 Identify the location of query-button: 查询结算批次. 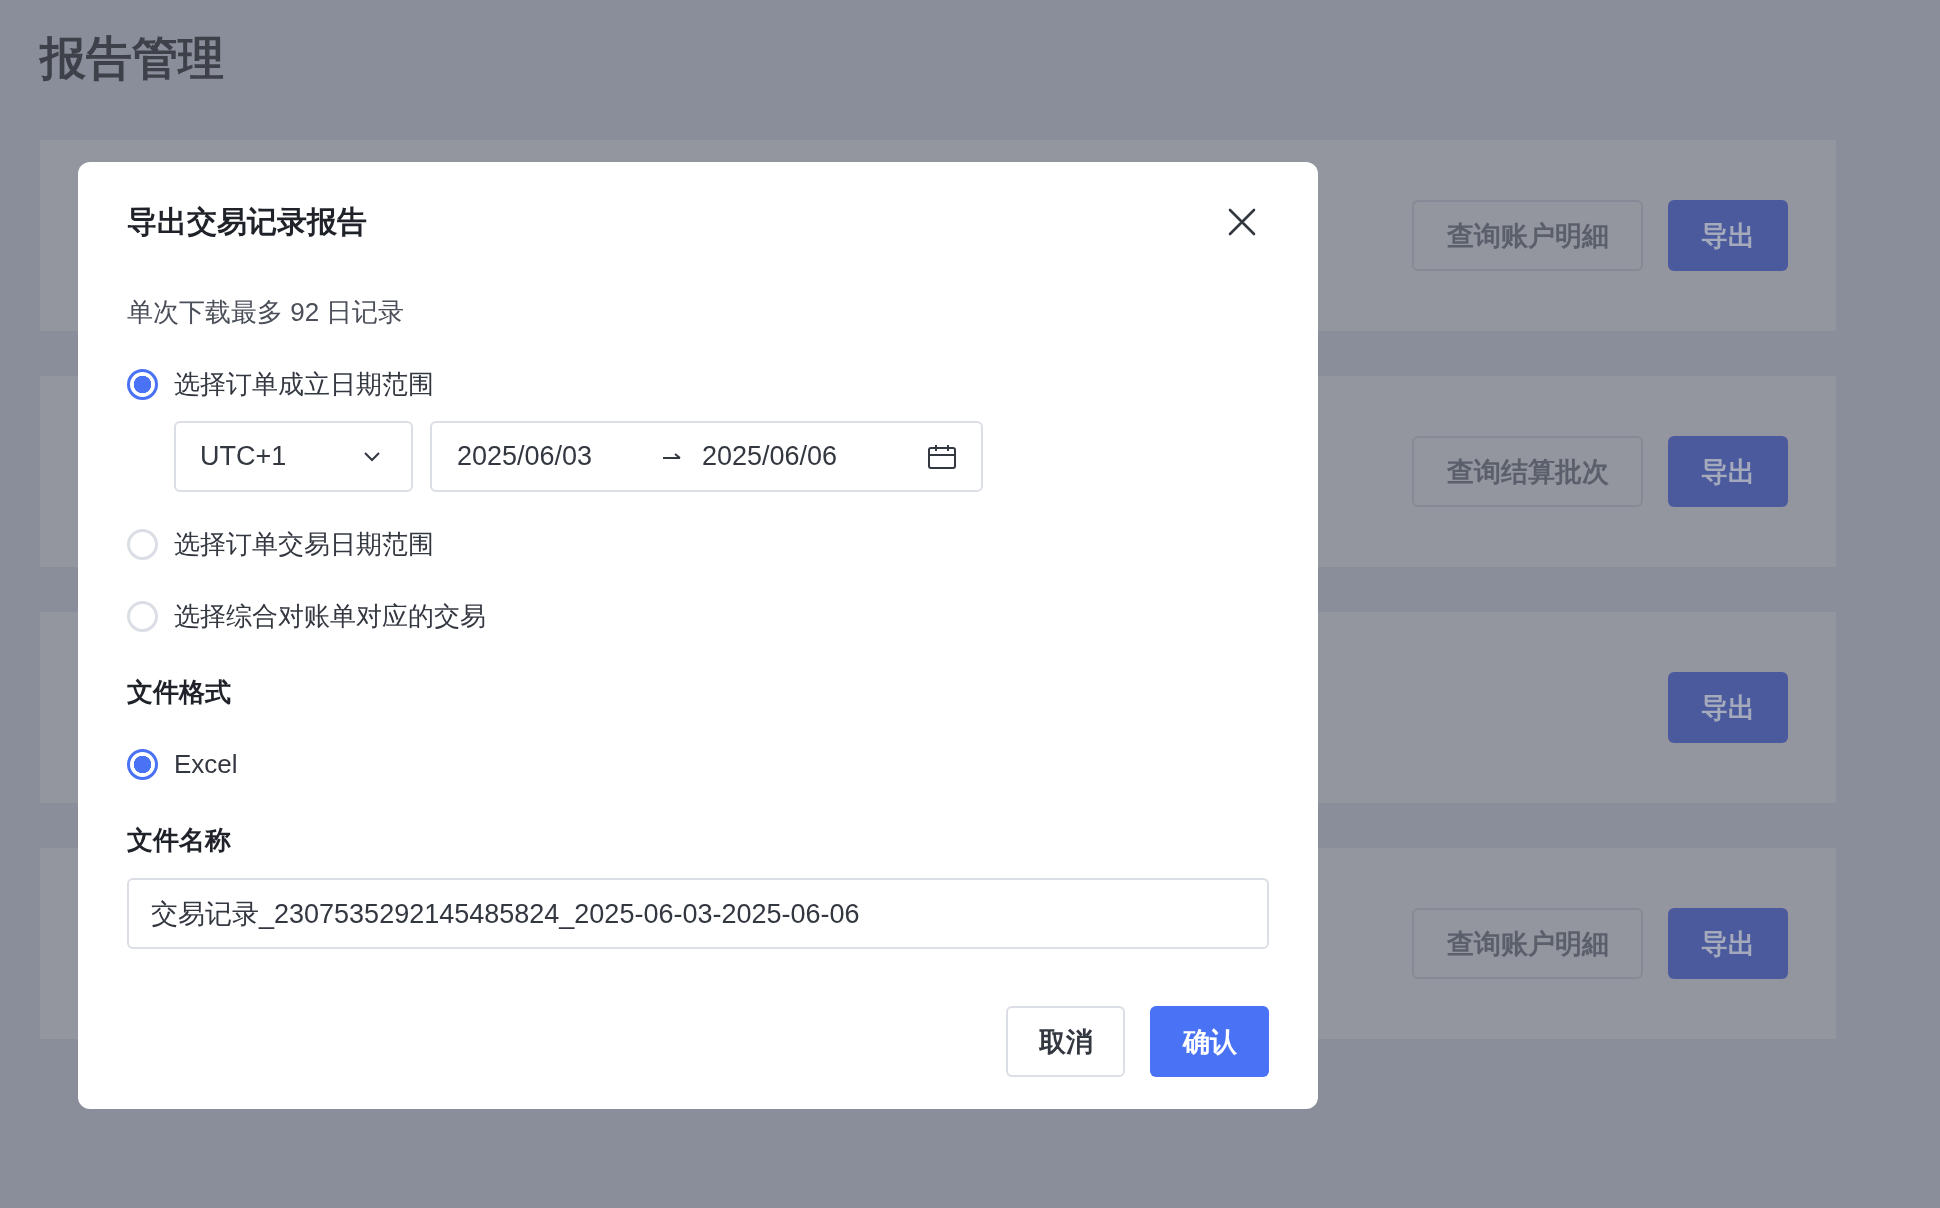
(1527, 471).